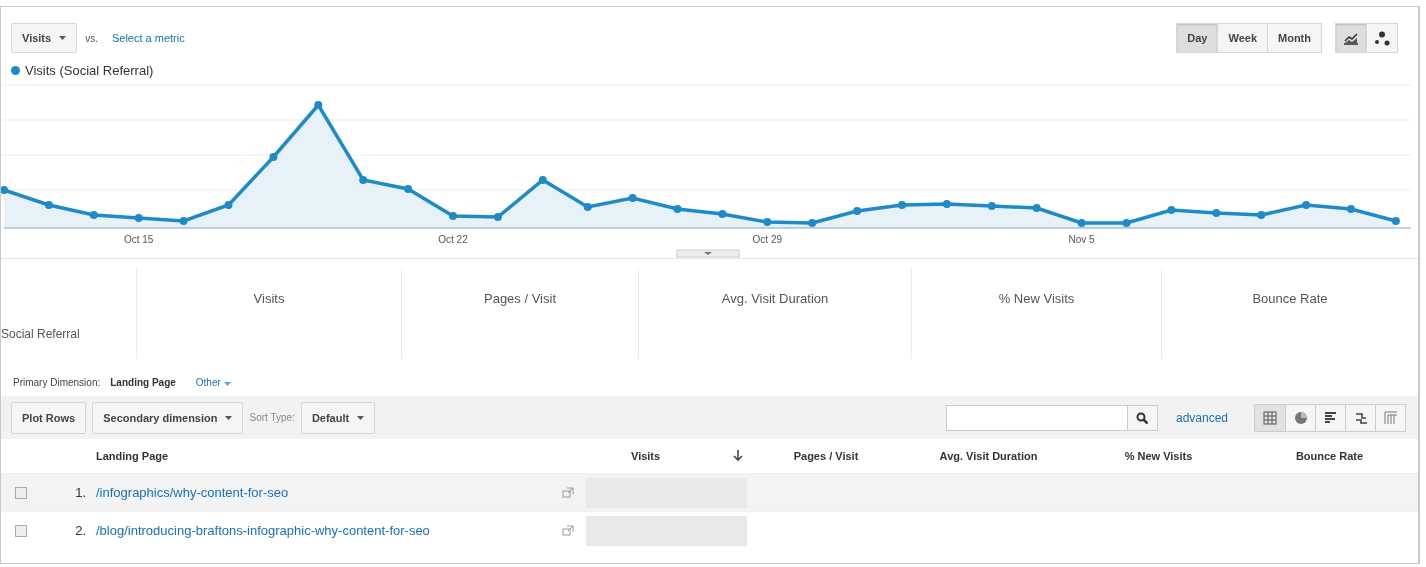  What do you see at coordinates (1300, 417) in the screenshot?
I see `pie-chart-icon` at bounding box center [1300, 417].